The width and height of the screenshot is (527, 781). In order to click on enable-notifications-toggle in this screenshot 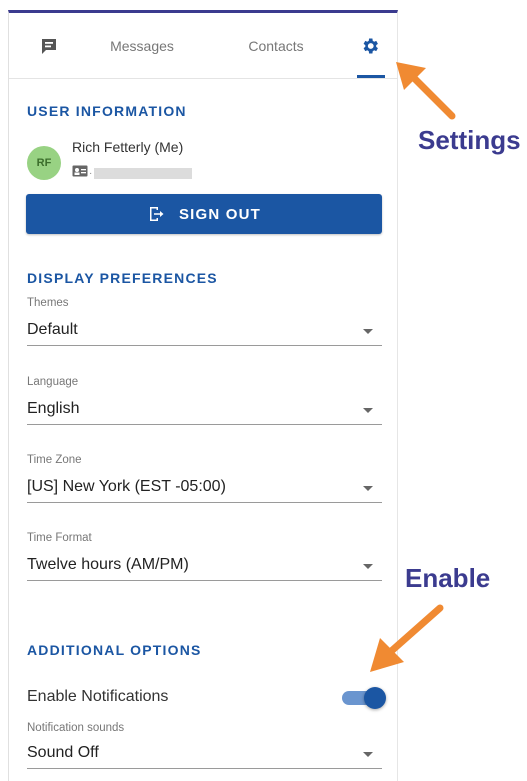, I will do `click(364, 699)`.